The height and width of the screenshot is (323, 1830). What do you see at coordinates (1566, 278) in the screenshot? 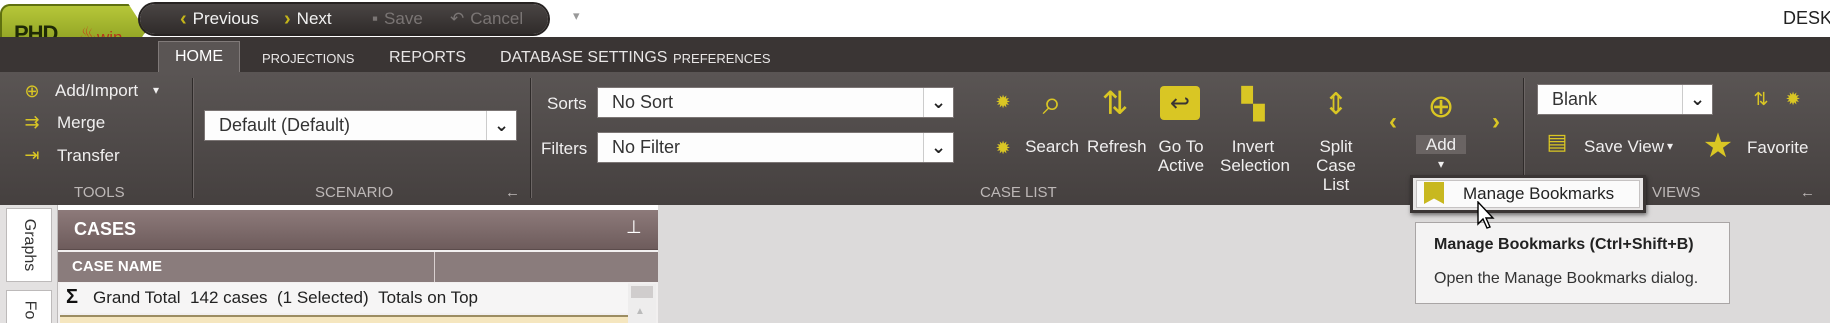
I see `tooltip-description: Open the Manage Bookmarks dialog.` at bounding box center [1566, 278].